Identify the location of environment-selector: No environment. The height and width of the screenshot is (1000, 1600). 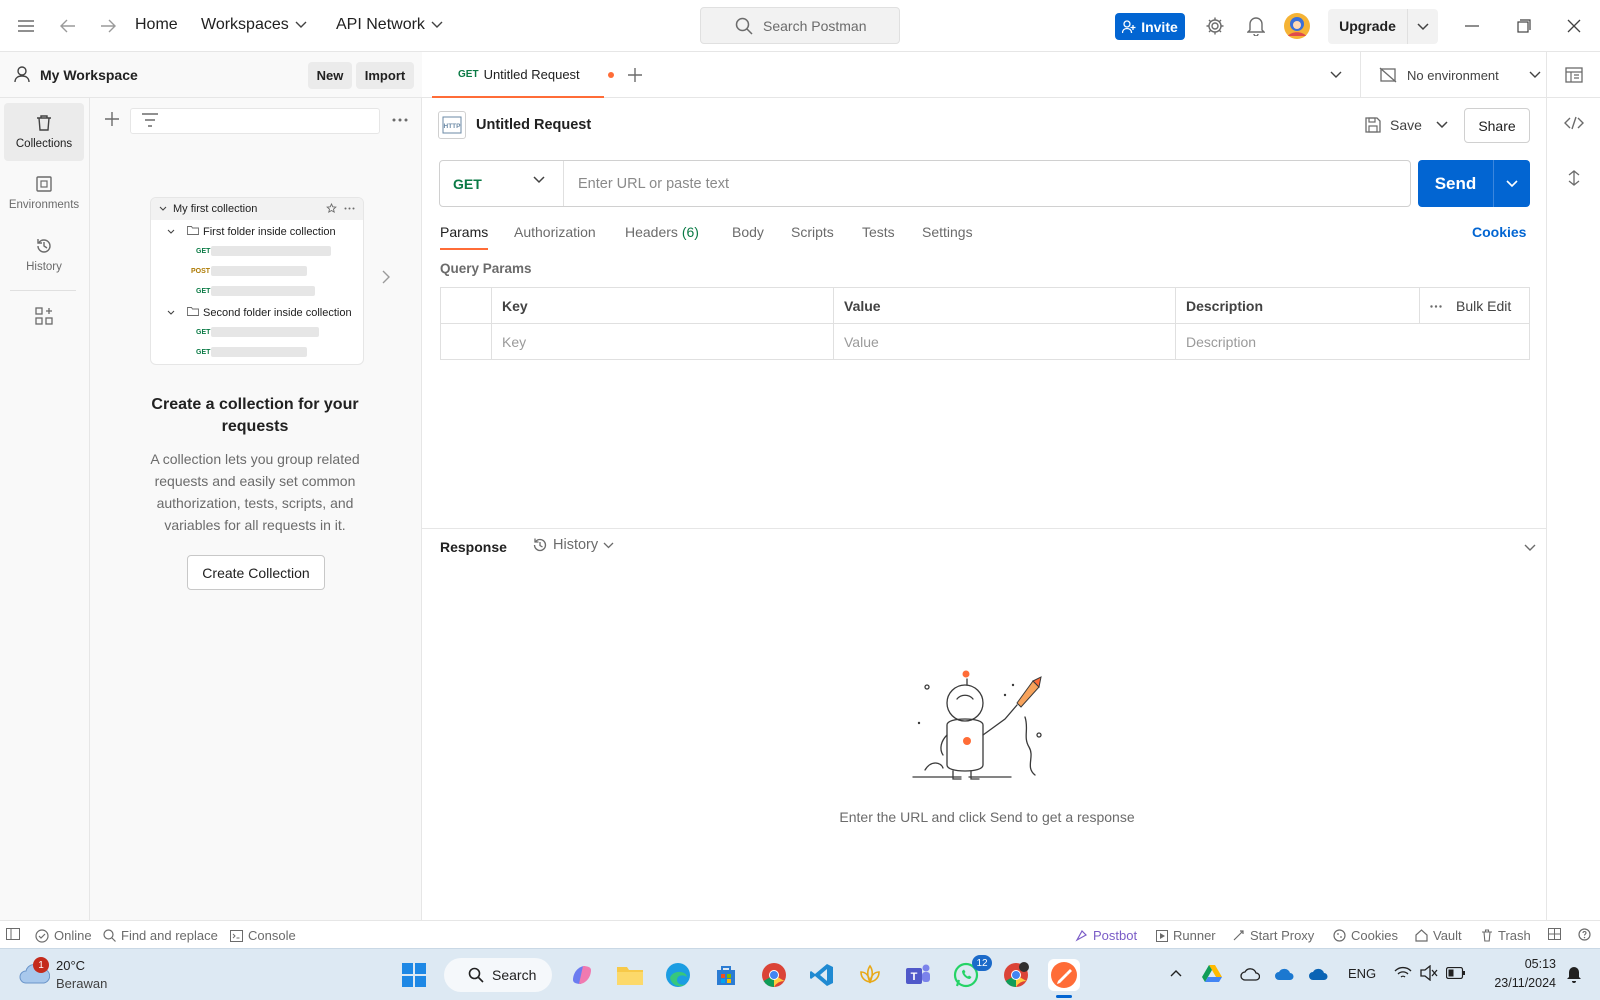
(1453, 75).